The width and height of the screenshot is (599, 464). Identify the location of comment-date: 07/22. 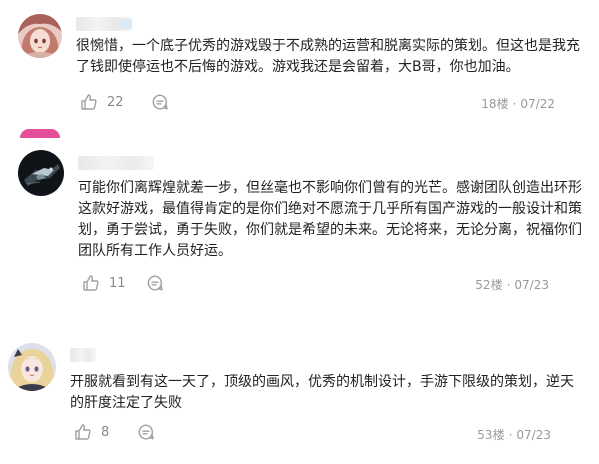
(537, 104).